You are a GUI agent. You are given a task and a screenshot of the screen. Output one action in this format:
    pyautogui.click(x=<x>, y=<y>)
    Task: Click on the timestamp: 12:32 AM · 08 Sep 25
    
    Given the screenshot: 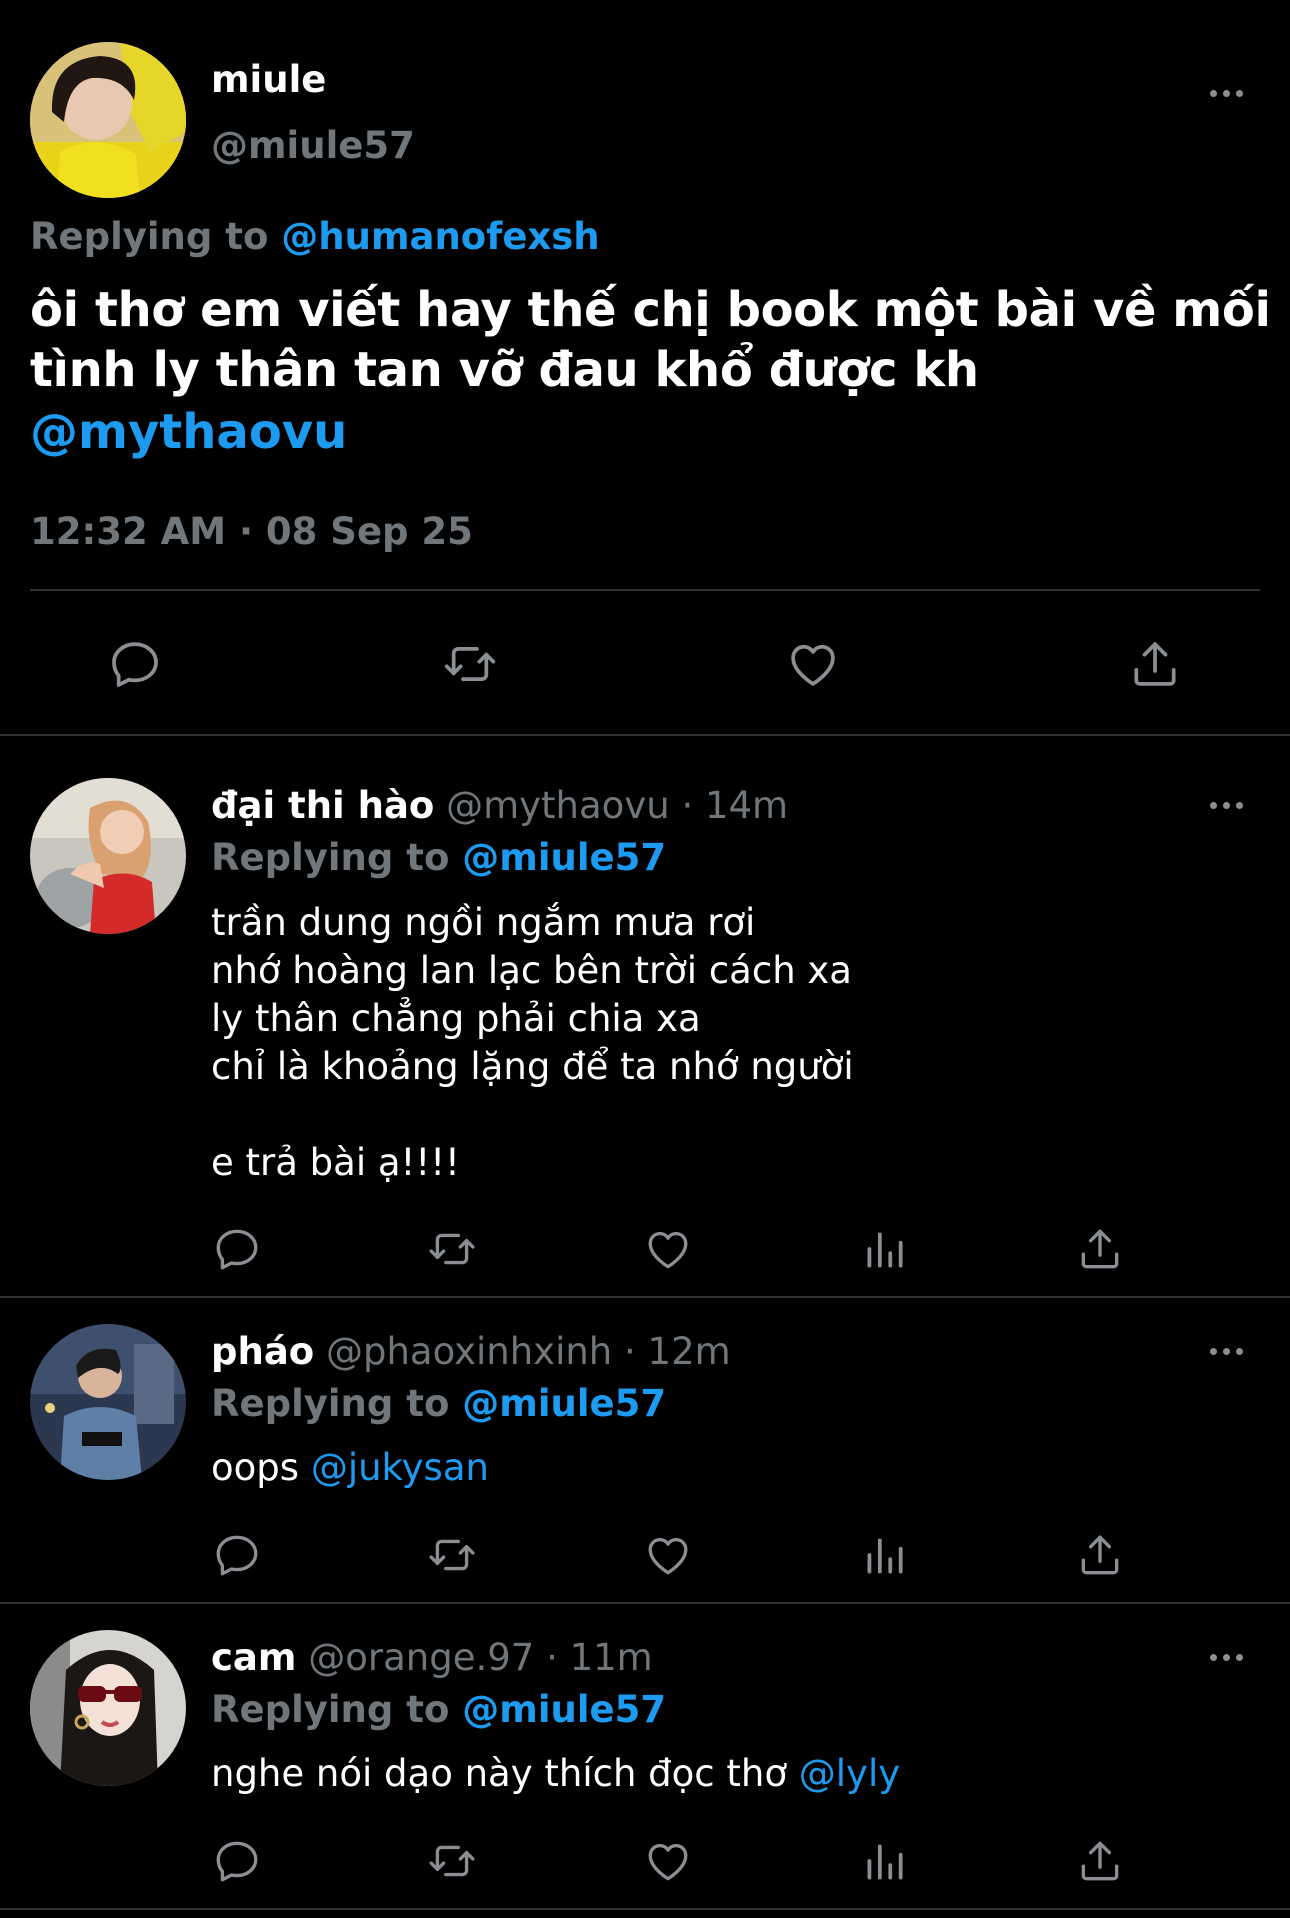 What is the action you would take?
    pyautogui.click(x=251, y=531)
    